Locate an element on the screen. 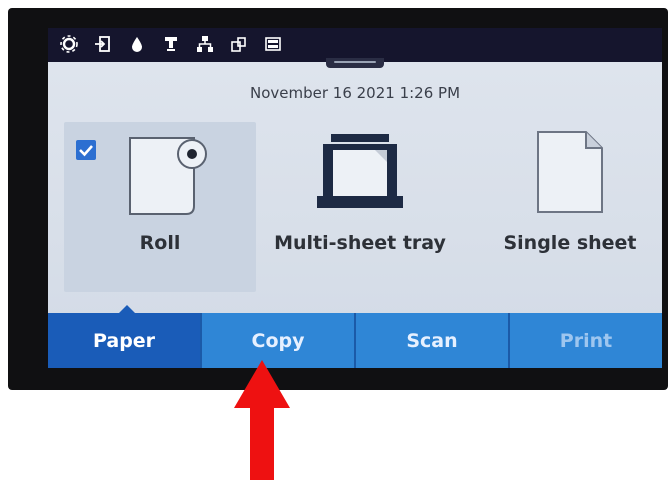 Image resolution: width=670 pixels, height=482 pixels. source-multi-sheet-tray: Multi-sheet tray is located at coordinates (360, 207).